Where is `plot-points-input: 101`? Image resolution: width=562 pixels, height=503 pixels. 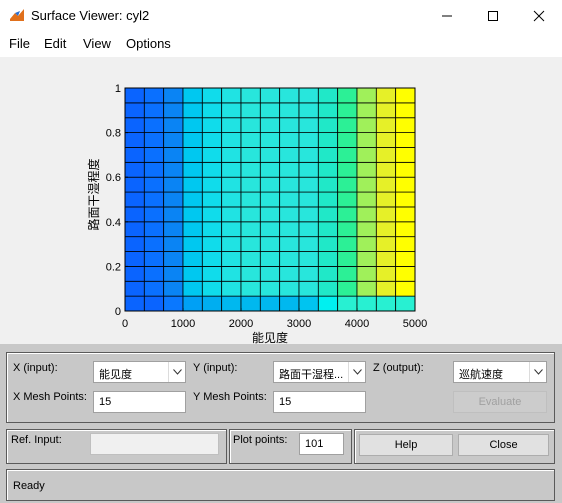 plot-points-input: 101 is located at coordinates (321, 444).